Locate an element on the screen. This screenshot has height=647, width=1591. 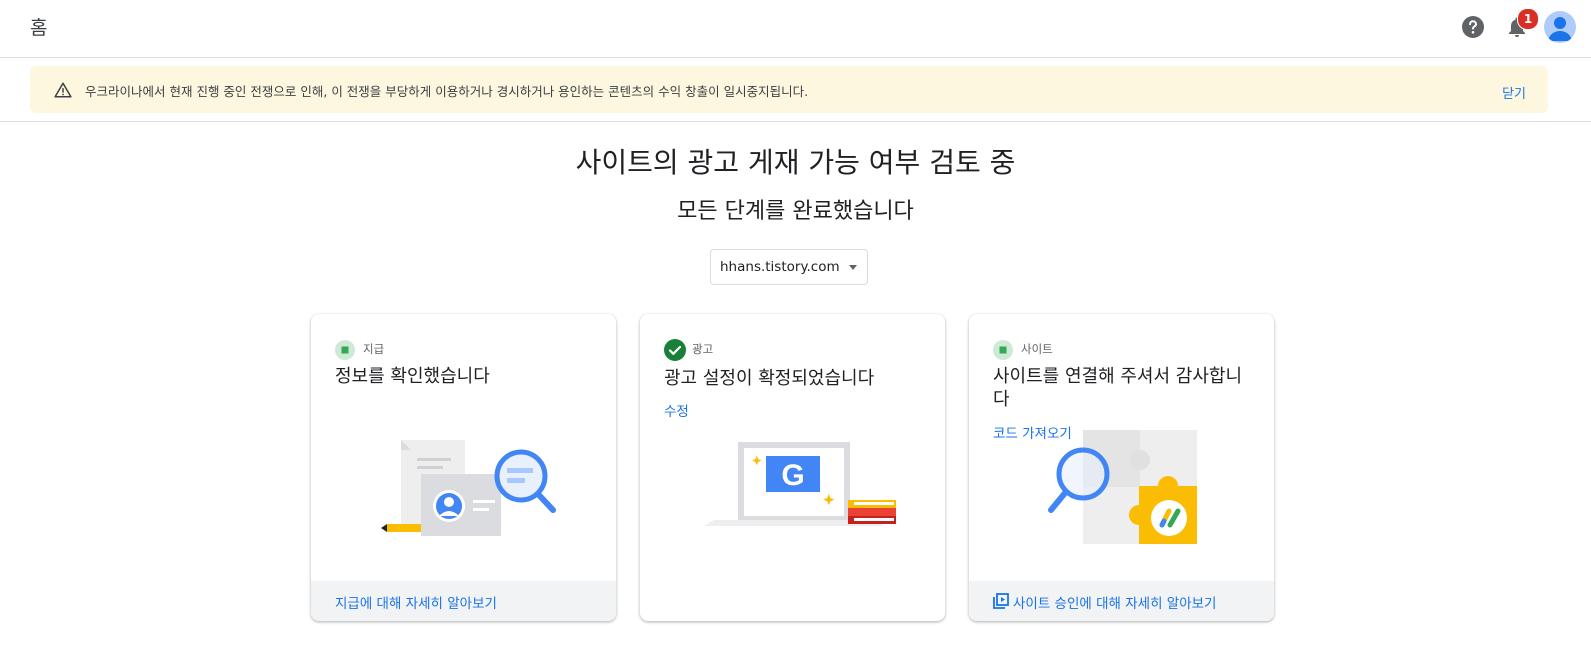
ads-card: 광고 광고 설정이 확정되었습니다 수정 G is located at coordinates (792, 467).